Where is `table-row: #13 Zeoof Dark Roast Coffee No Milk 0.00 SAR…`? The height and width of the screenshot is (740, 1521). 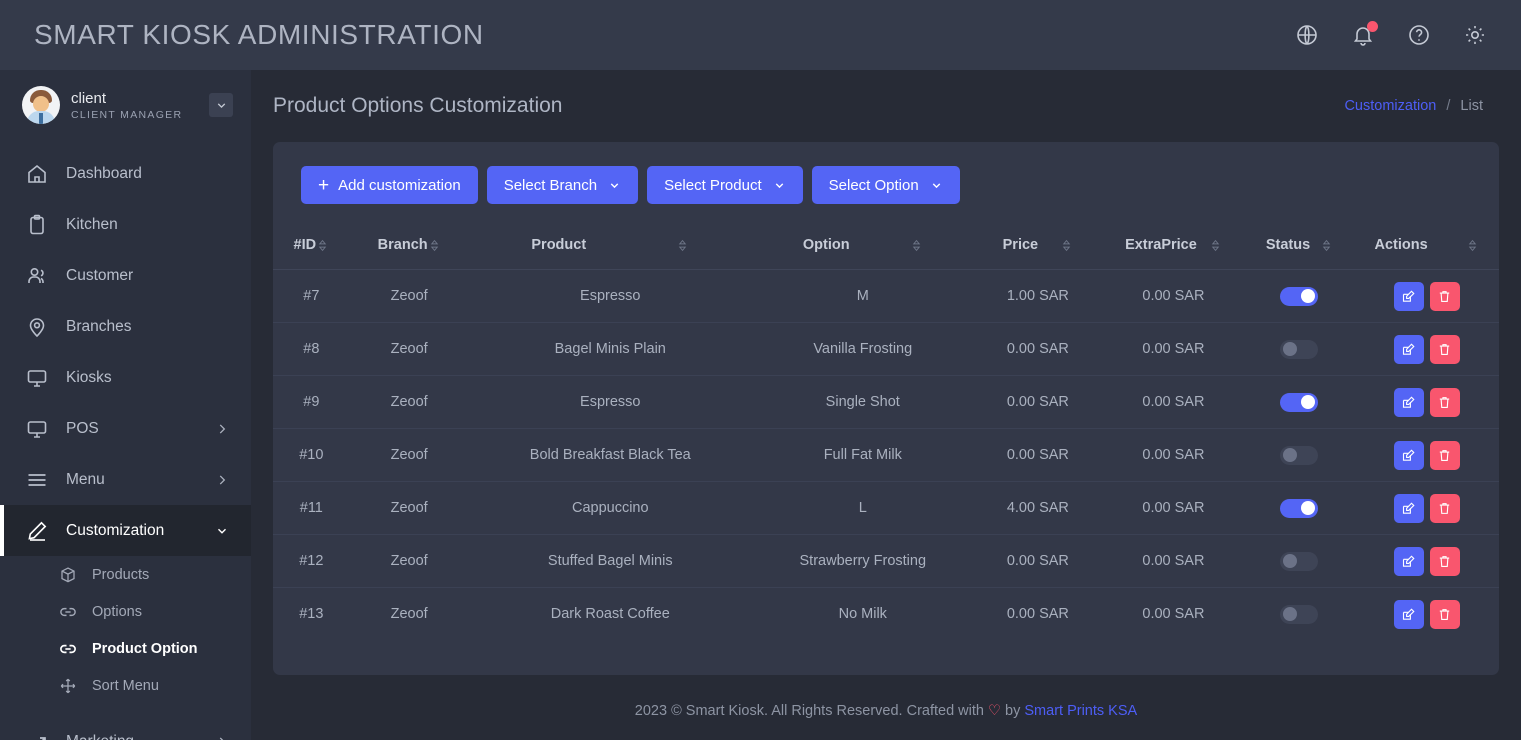
table-row: #13 Zeoof Dark Roast Coffee No Milk 0.00 SAR… is located at coordinates (886, 614).